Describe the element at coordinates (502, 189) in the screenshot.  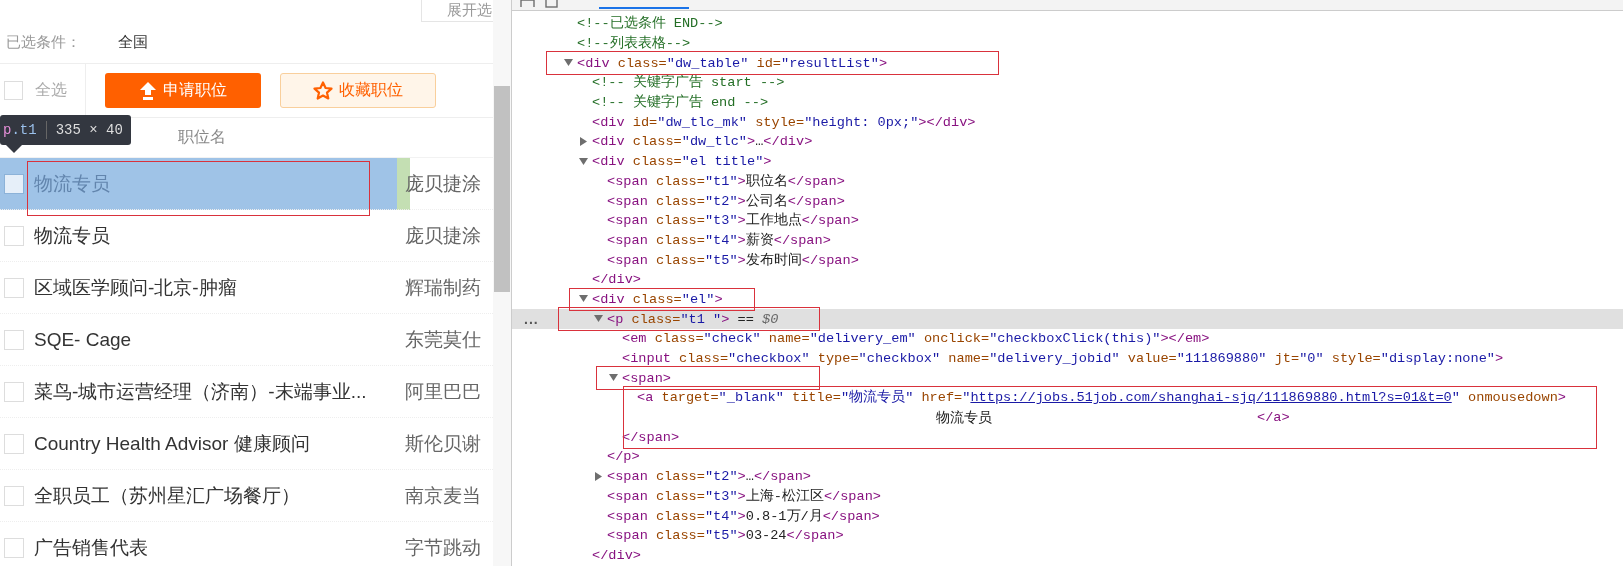
I see `scrollbar-thumb` at that location.